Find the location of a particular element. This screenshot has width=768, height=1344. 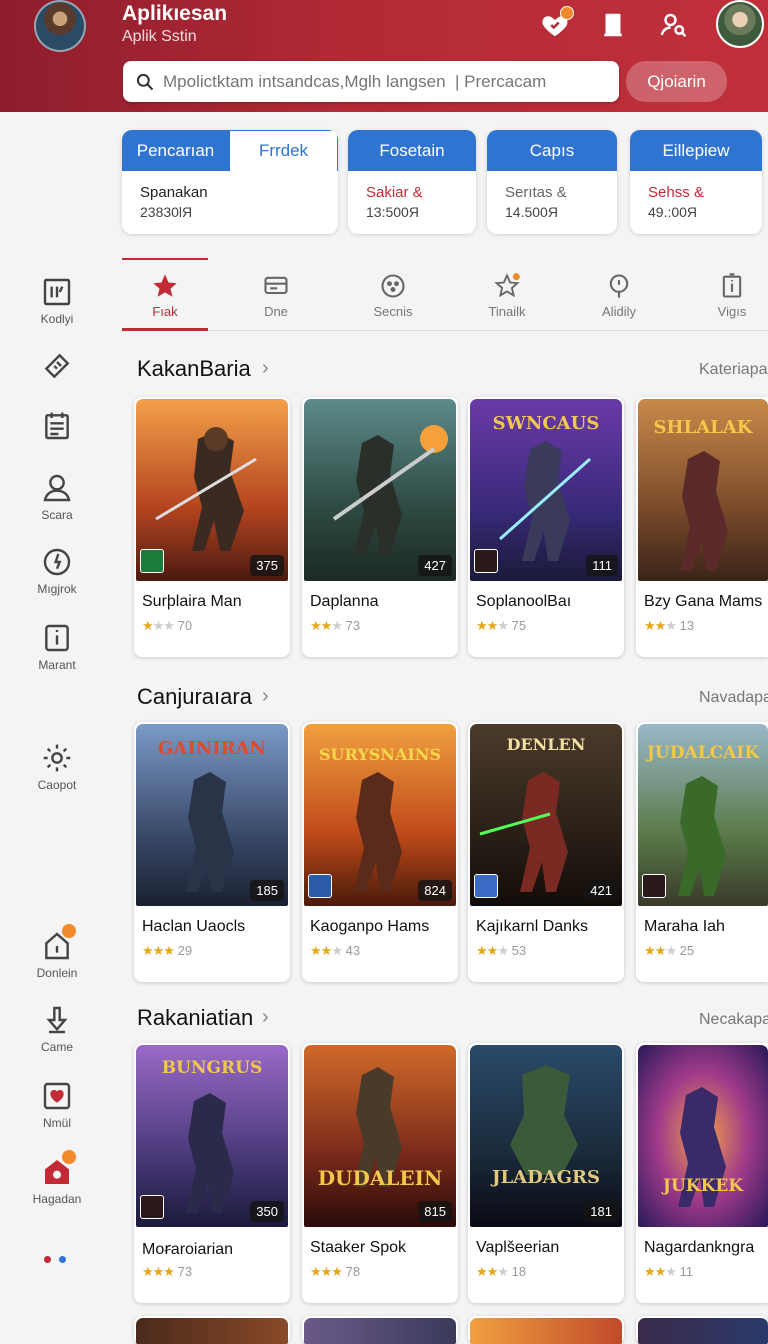

sidebar-item-migjrok: Mıgjrok is located at coordinates (57, 571).